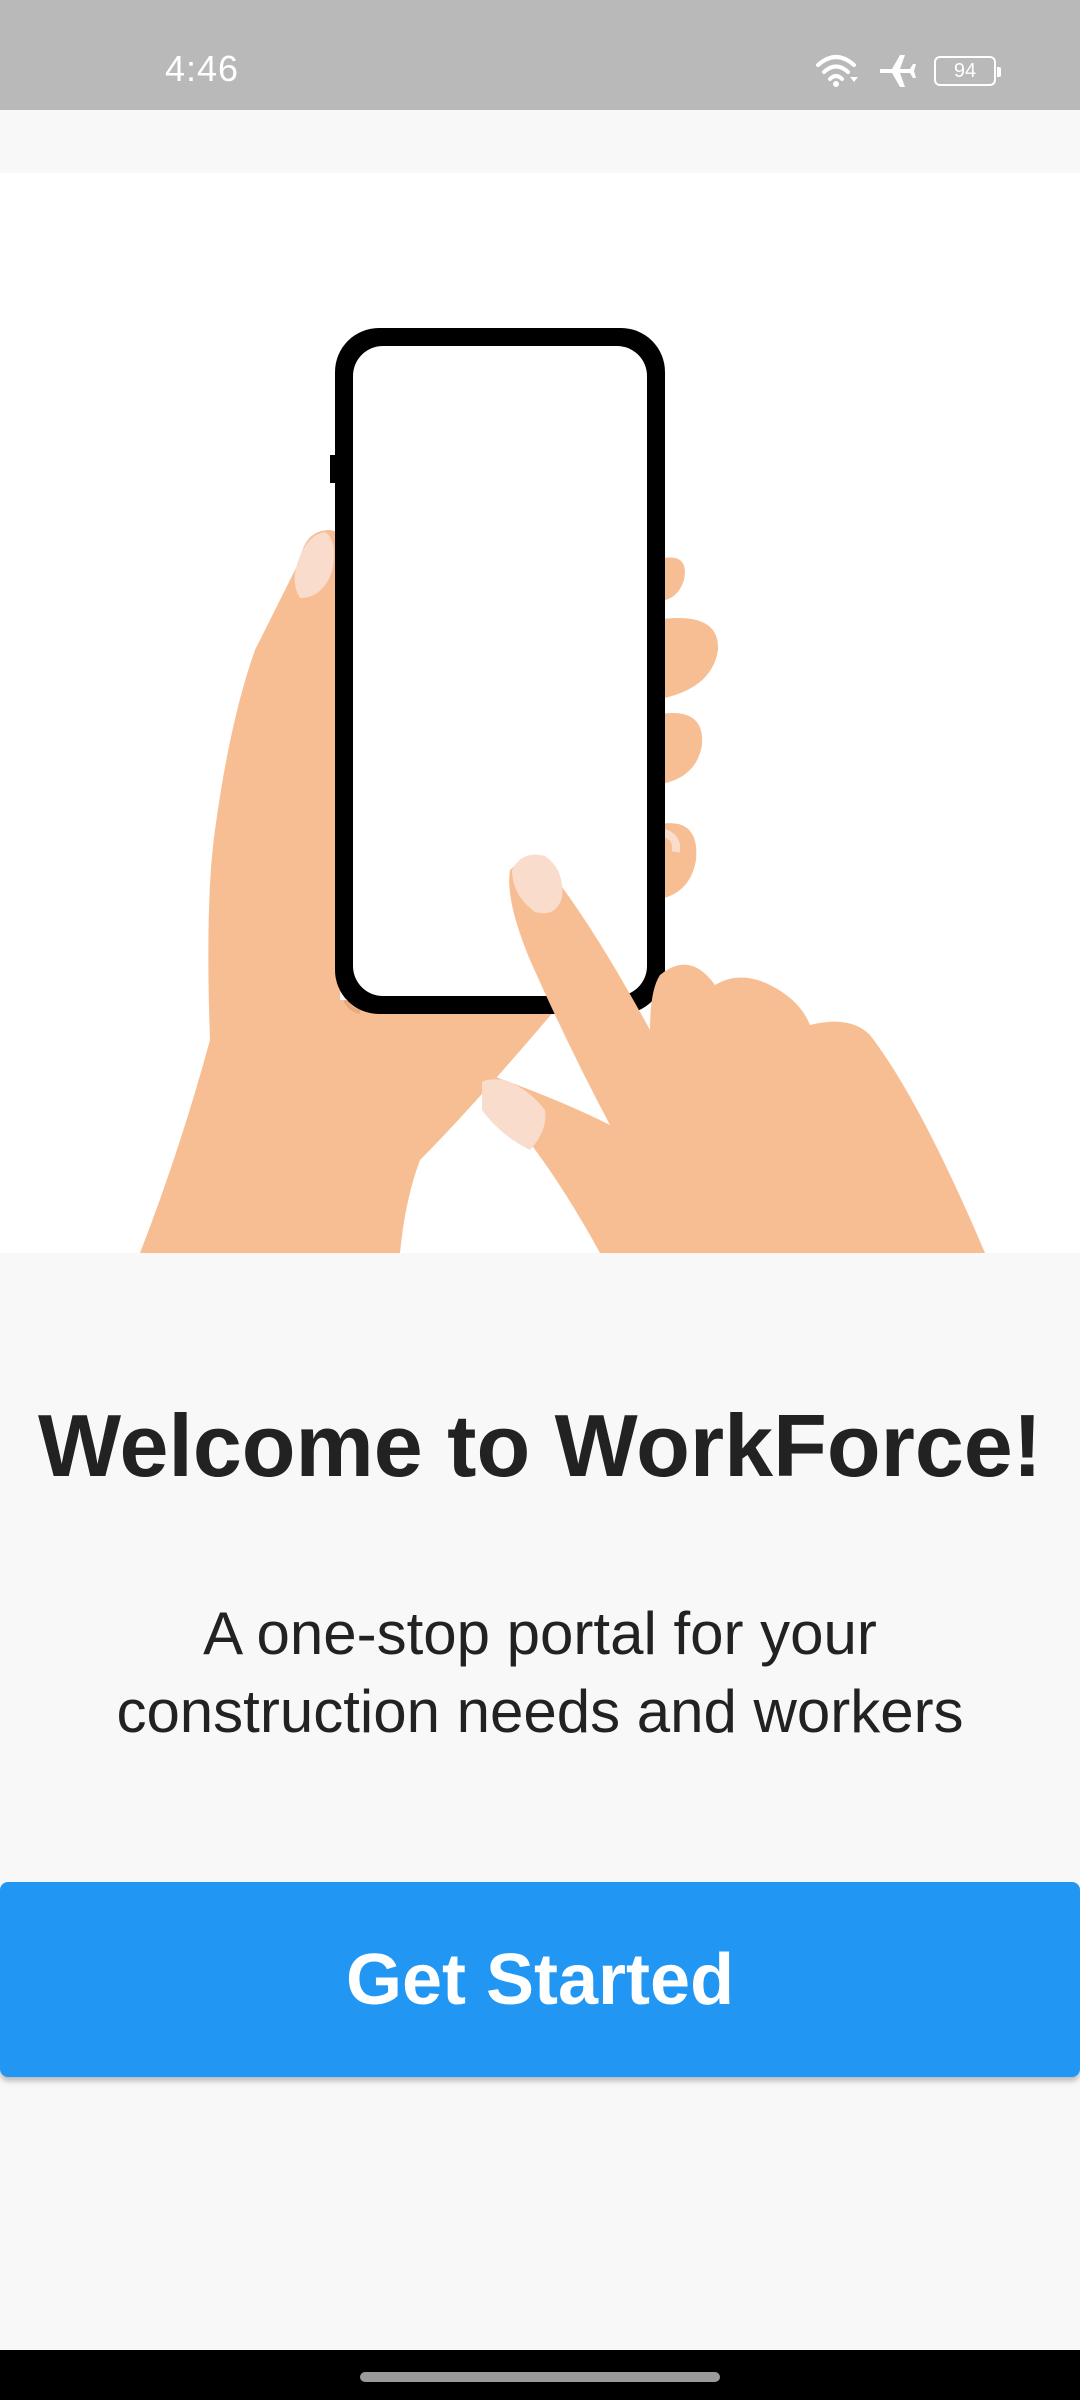 Image resolution: width=1080 pixels, height=2400 pixels. What do you see at coordinates (202, 68) in the screenshot?
I see `status-time: 4:46` at bounding box center [202, 68].